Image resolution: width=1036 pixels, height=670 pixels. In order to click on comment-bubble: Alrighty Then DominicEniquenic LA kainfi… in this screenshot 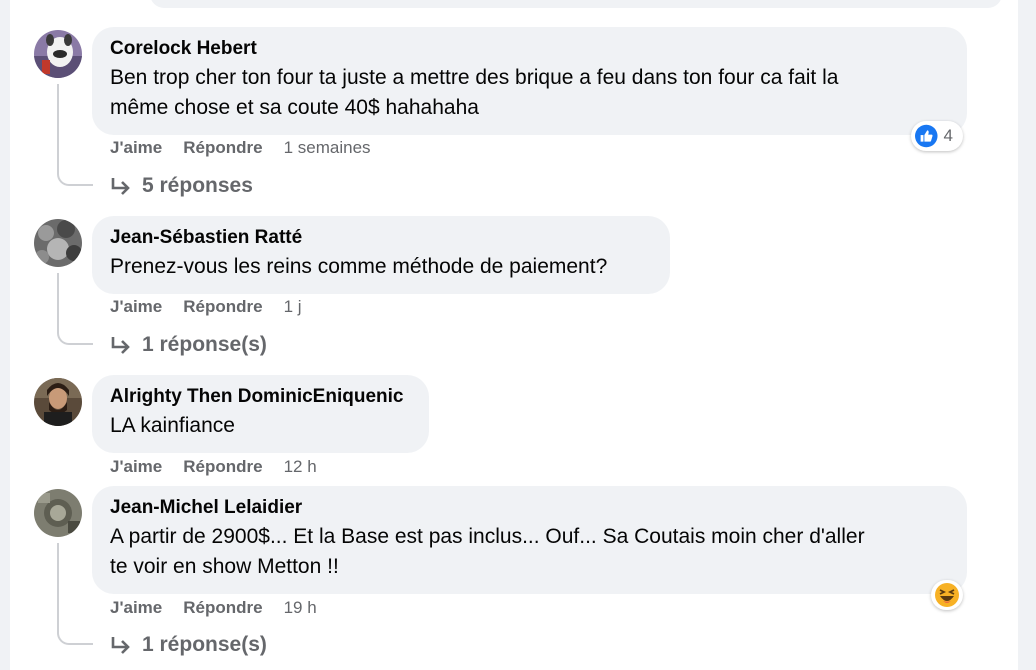, I will do `click(260, 414)`.